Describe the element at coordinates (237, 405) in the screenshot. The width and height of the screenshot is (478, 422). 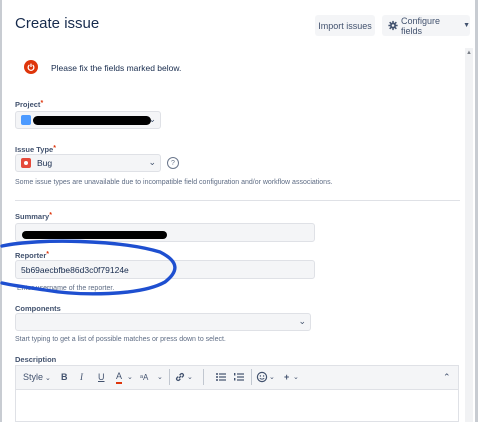
I see `description-editor` at that location.